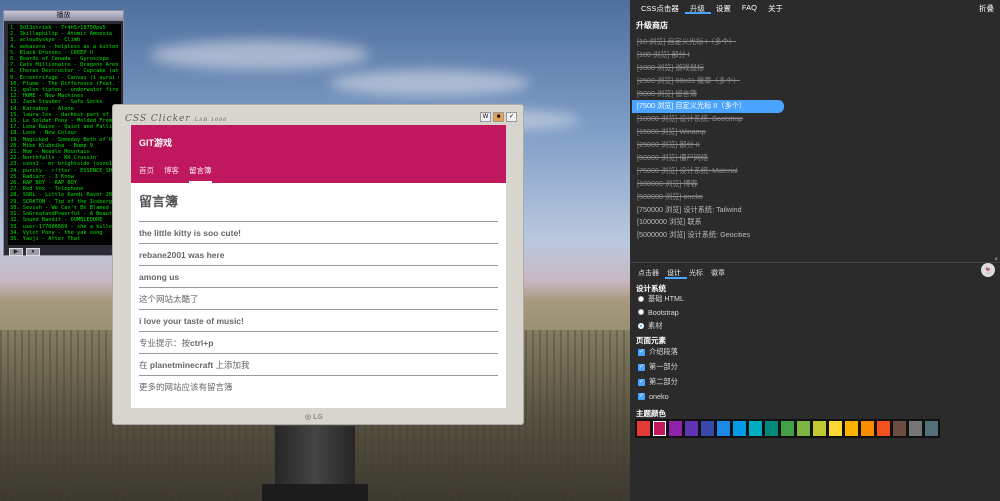 This screenshot has height=501, width=1000. I want to click on window-button-icon: ✓, so click(511, 117).